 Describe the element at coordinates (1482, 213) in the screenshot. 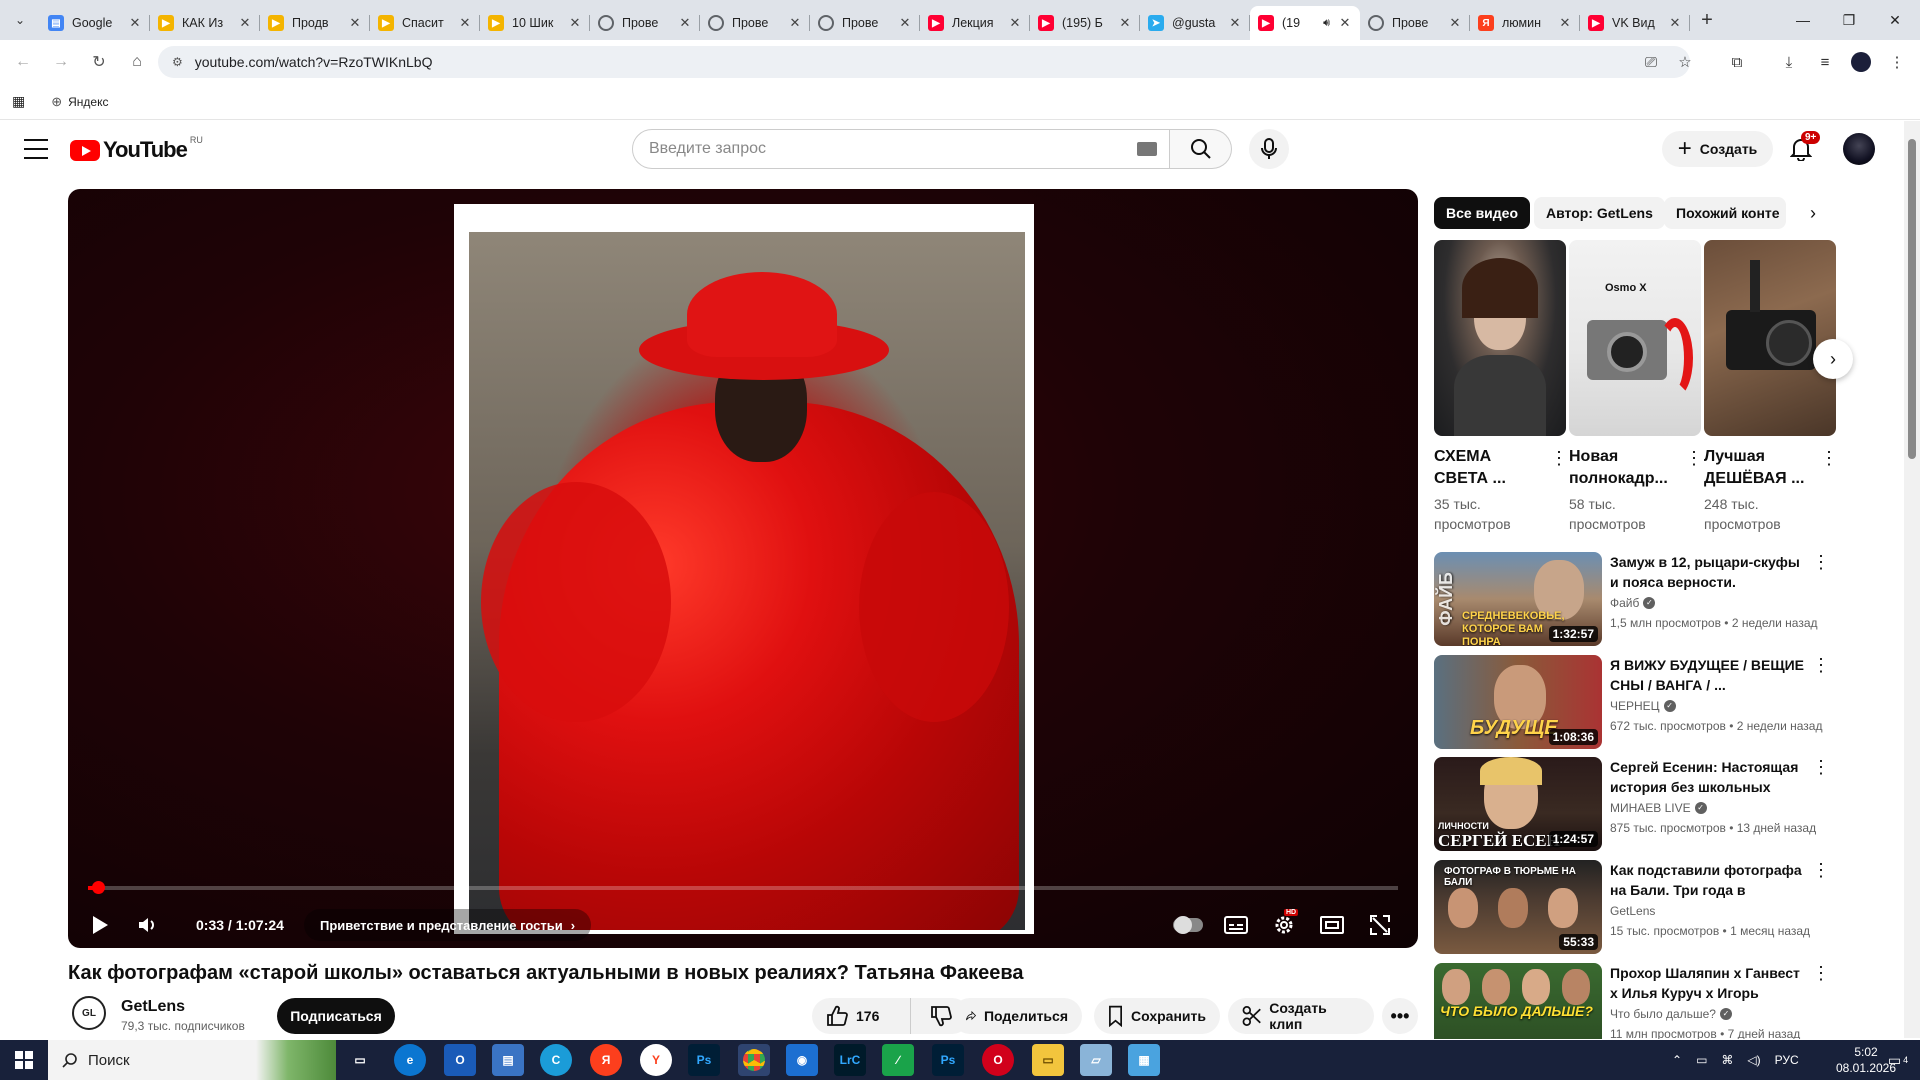

I see `chip-all-videos: Все видео` at that location.